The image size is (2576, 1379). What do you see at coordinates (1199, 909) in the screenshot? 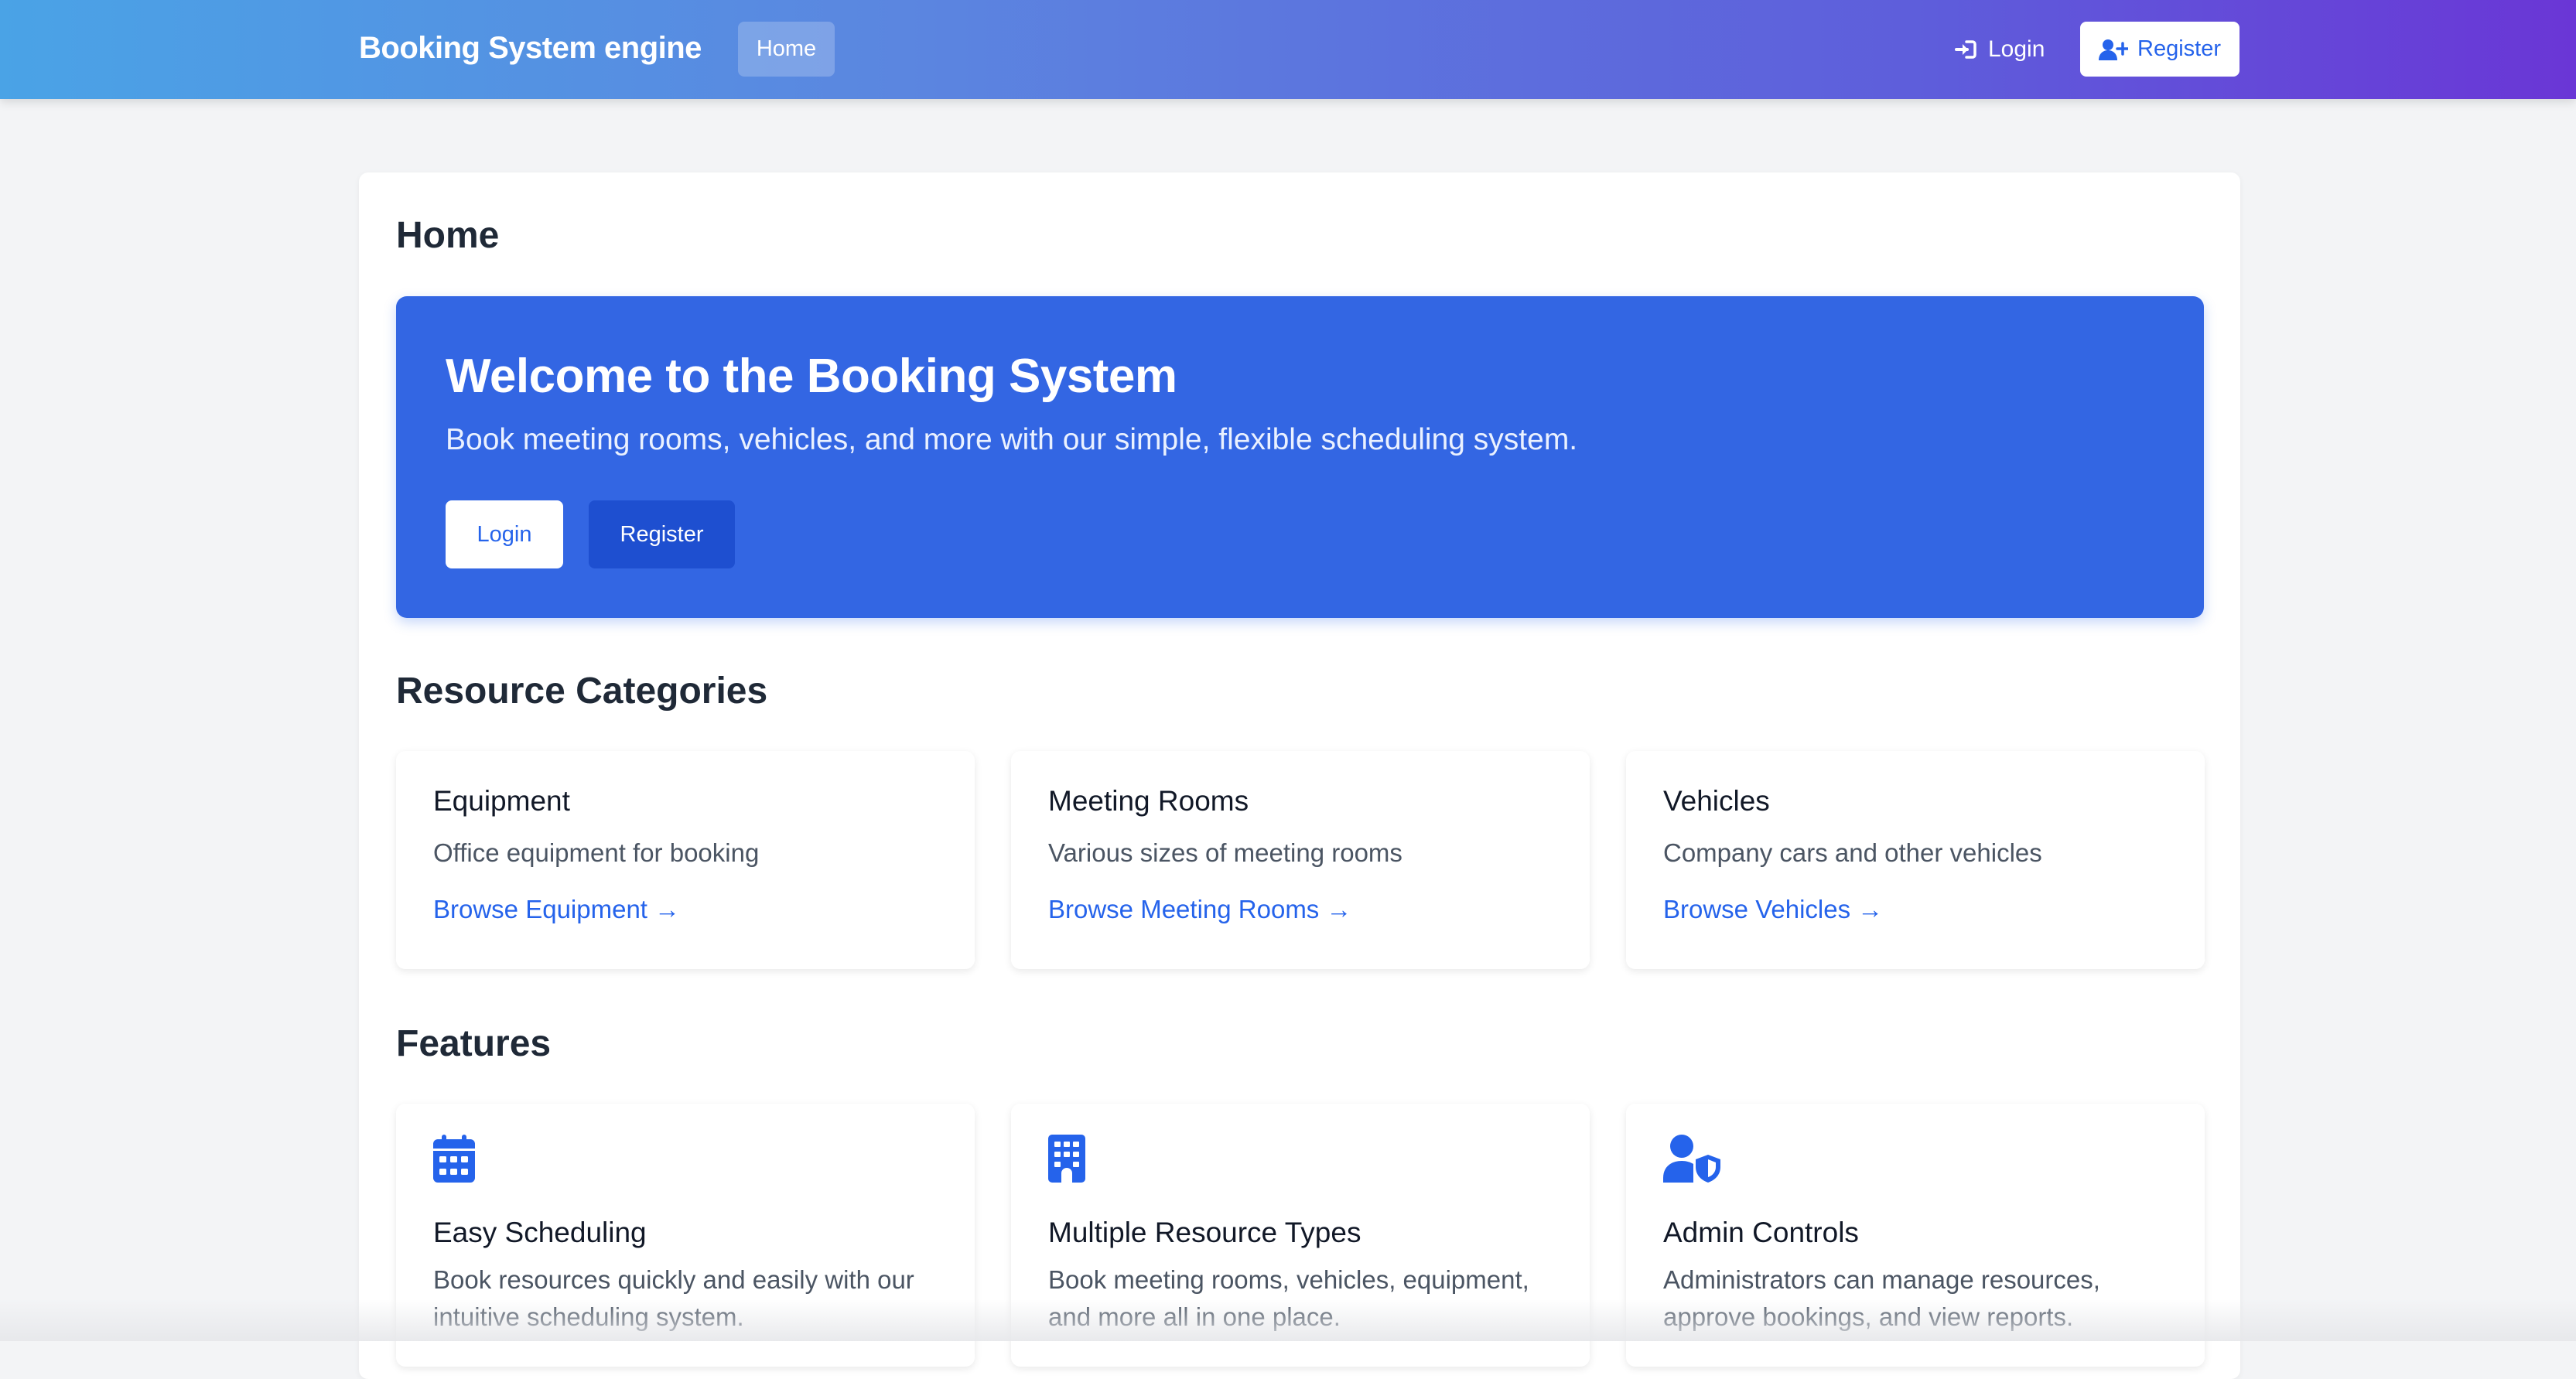
I see `browse-meeting-rooms-link: Browse Meeting Rooms →` at bounding box center [1199, 909].